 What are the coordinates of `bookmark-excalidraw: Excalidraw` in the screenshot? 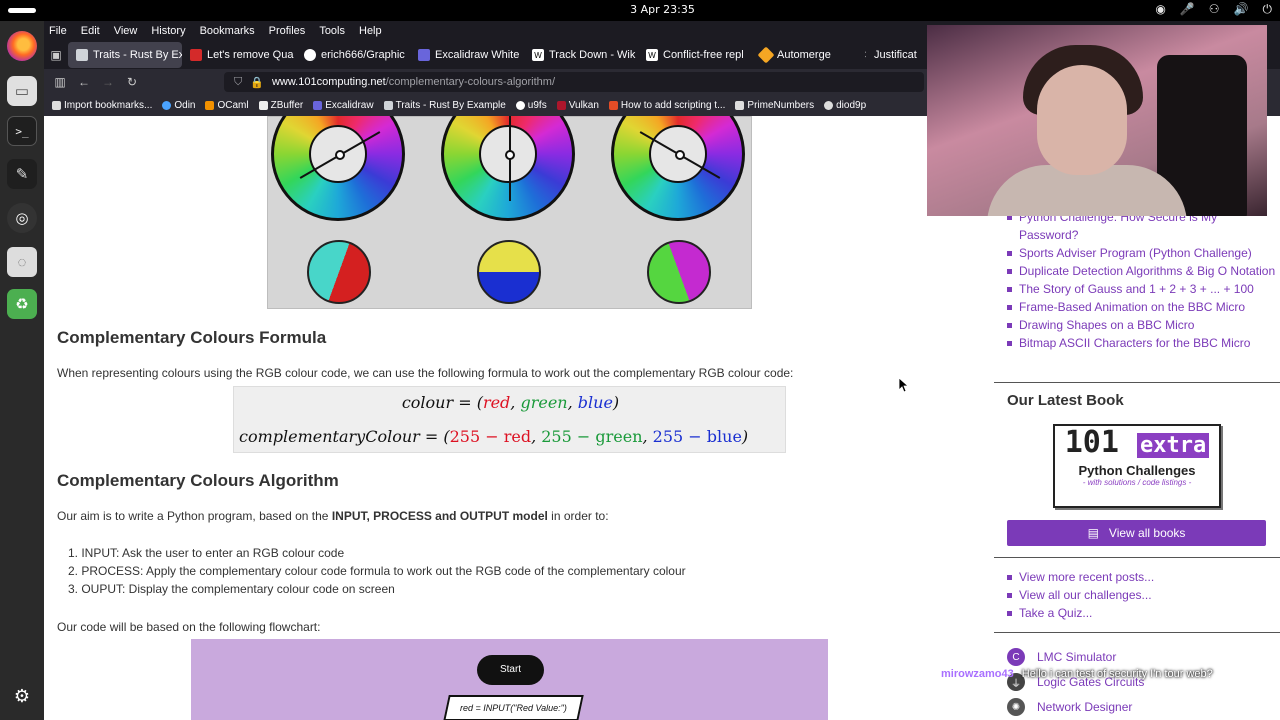 It's located at (343, 105).